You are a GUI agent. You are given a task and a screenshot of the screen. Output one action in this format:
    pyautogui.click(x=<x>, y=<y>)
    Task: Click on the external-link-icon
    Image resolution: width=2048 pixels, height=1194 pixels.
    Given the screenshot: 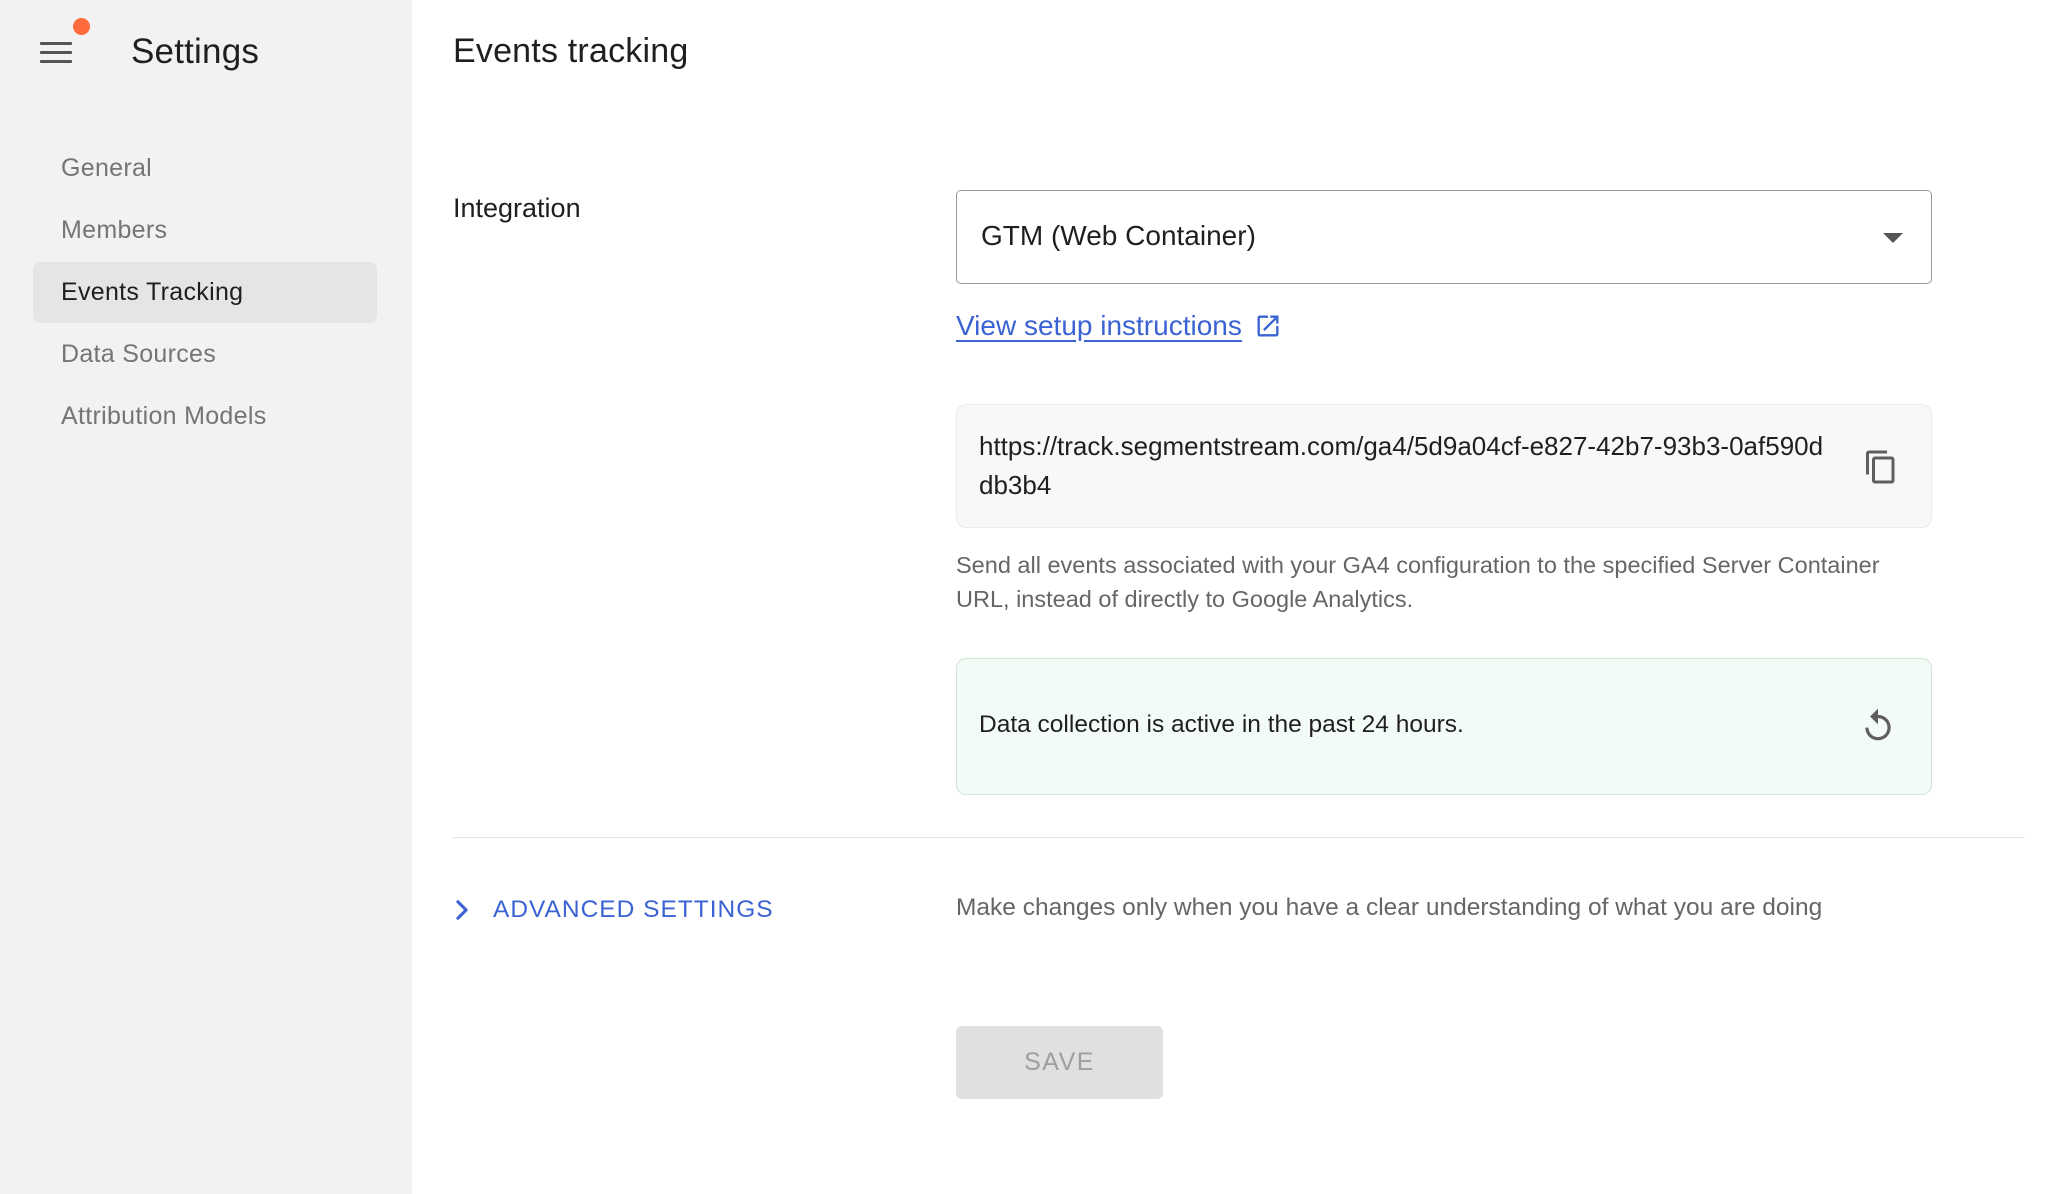 What is the action you would take?
    pyautogui.click(x=1268, y=326)
    